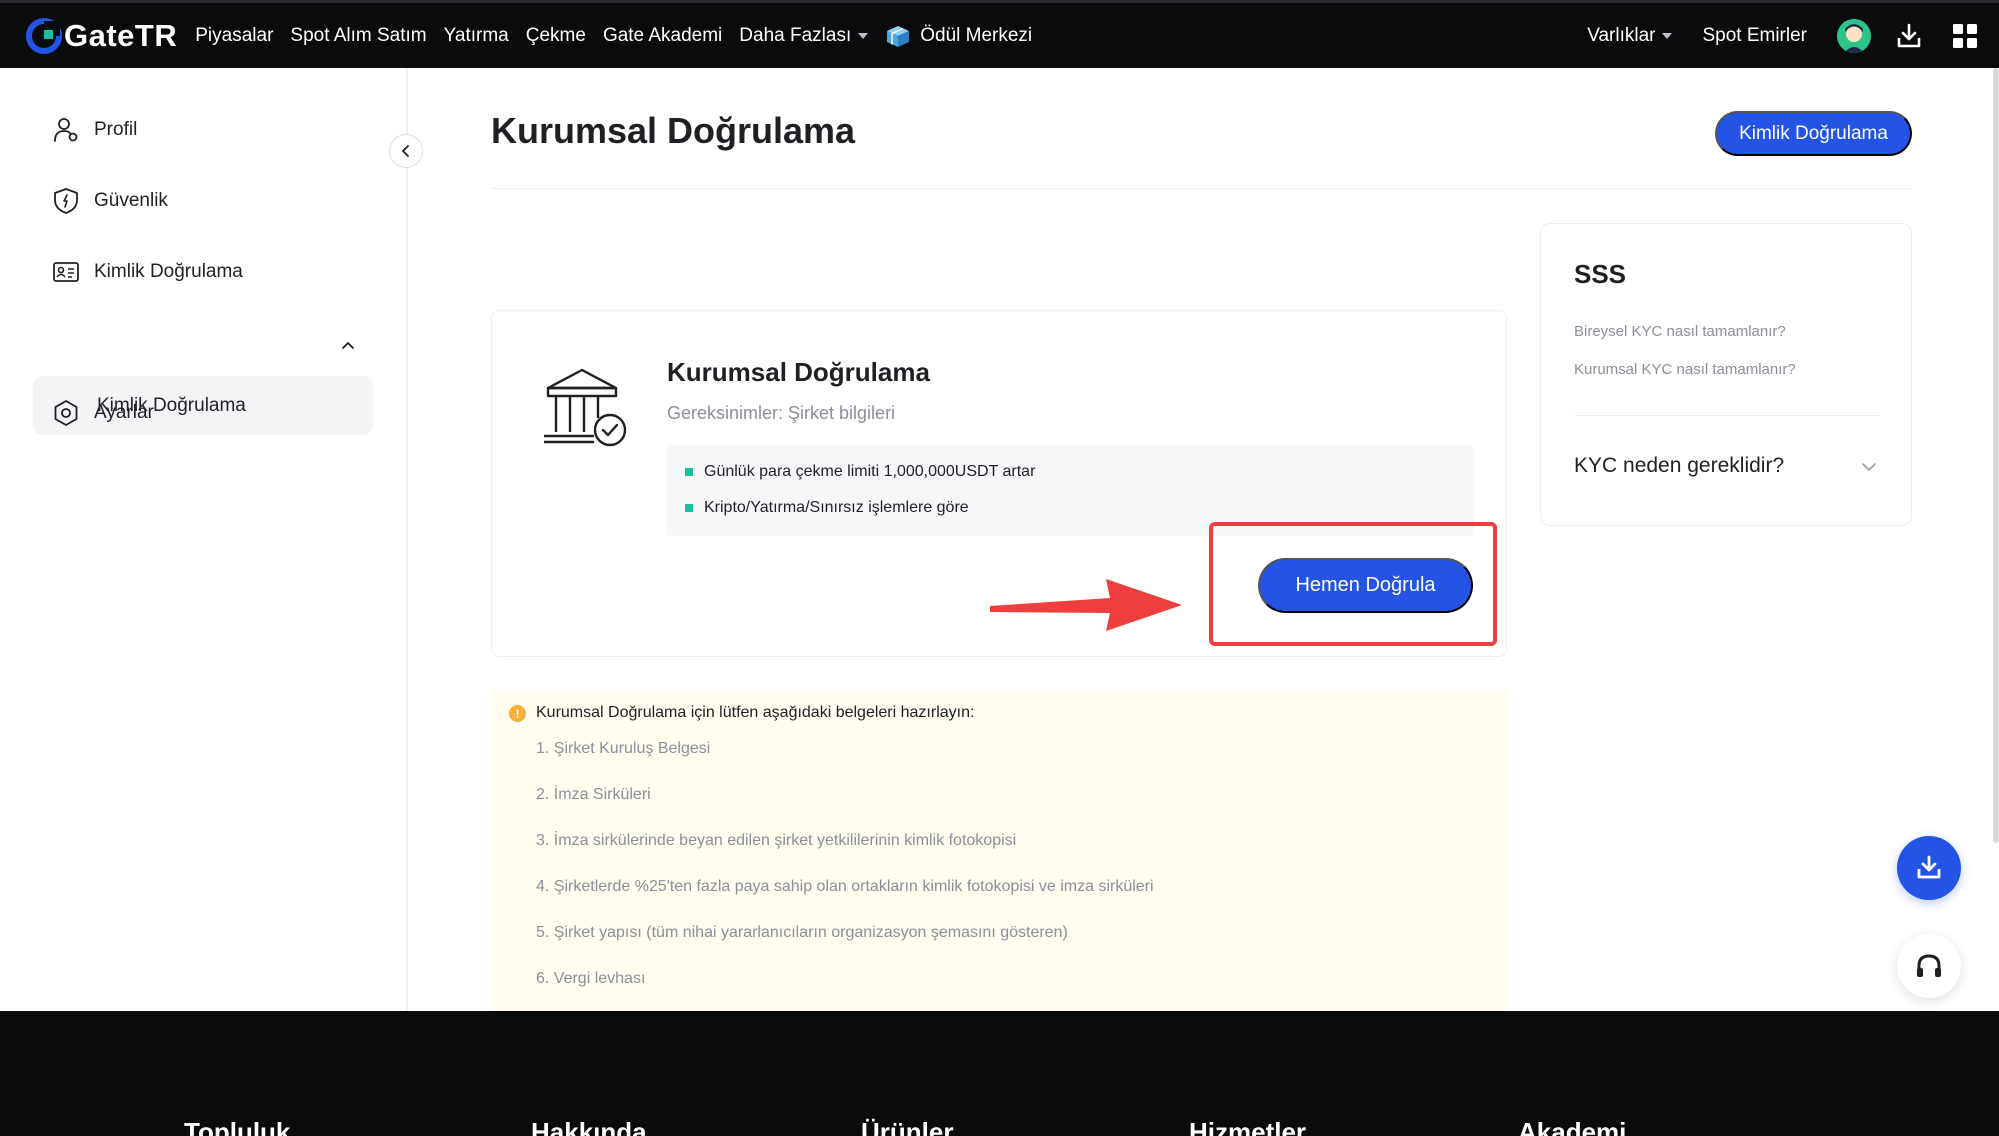  Describe the element at coordinates (358, 36) in the screenshot. I see `nav-spot-trade: Spot Alım Satım` at that location.